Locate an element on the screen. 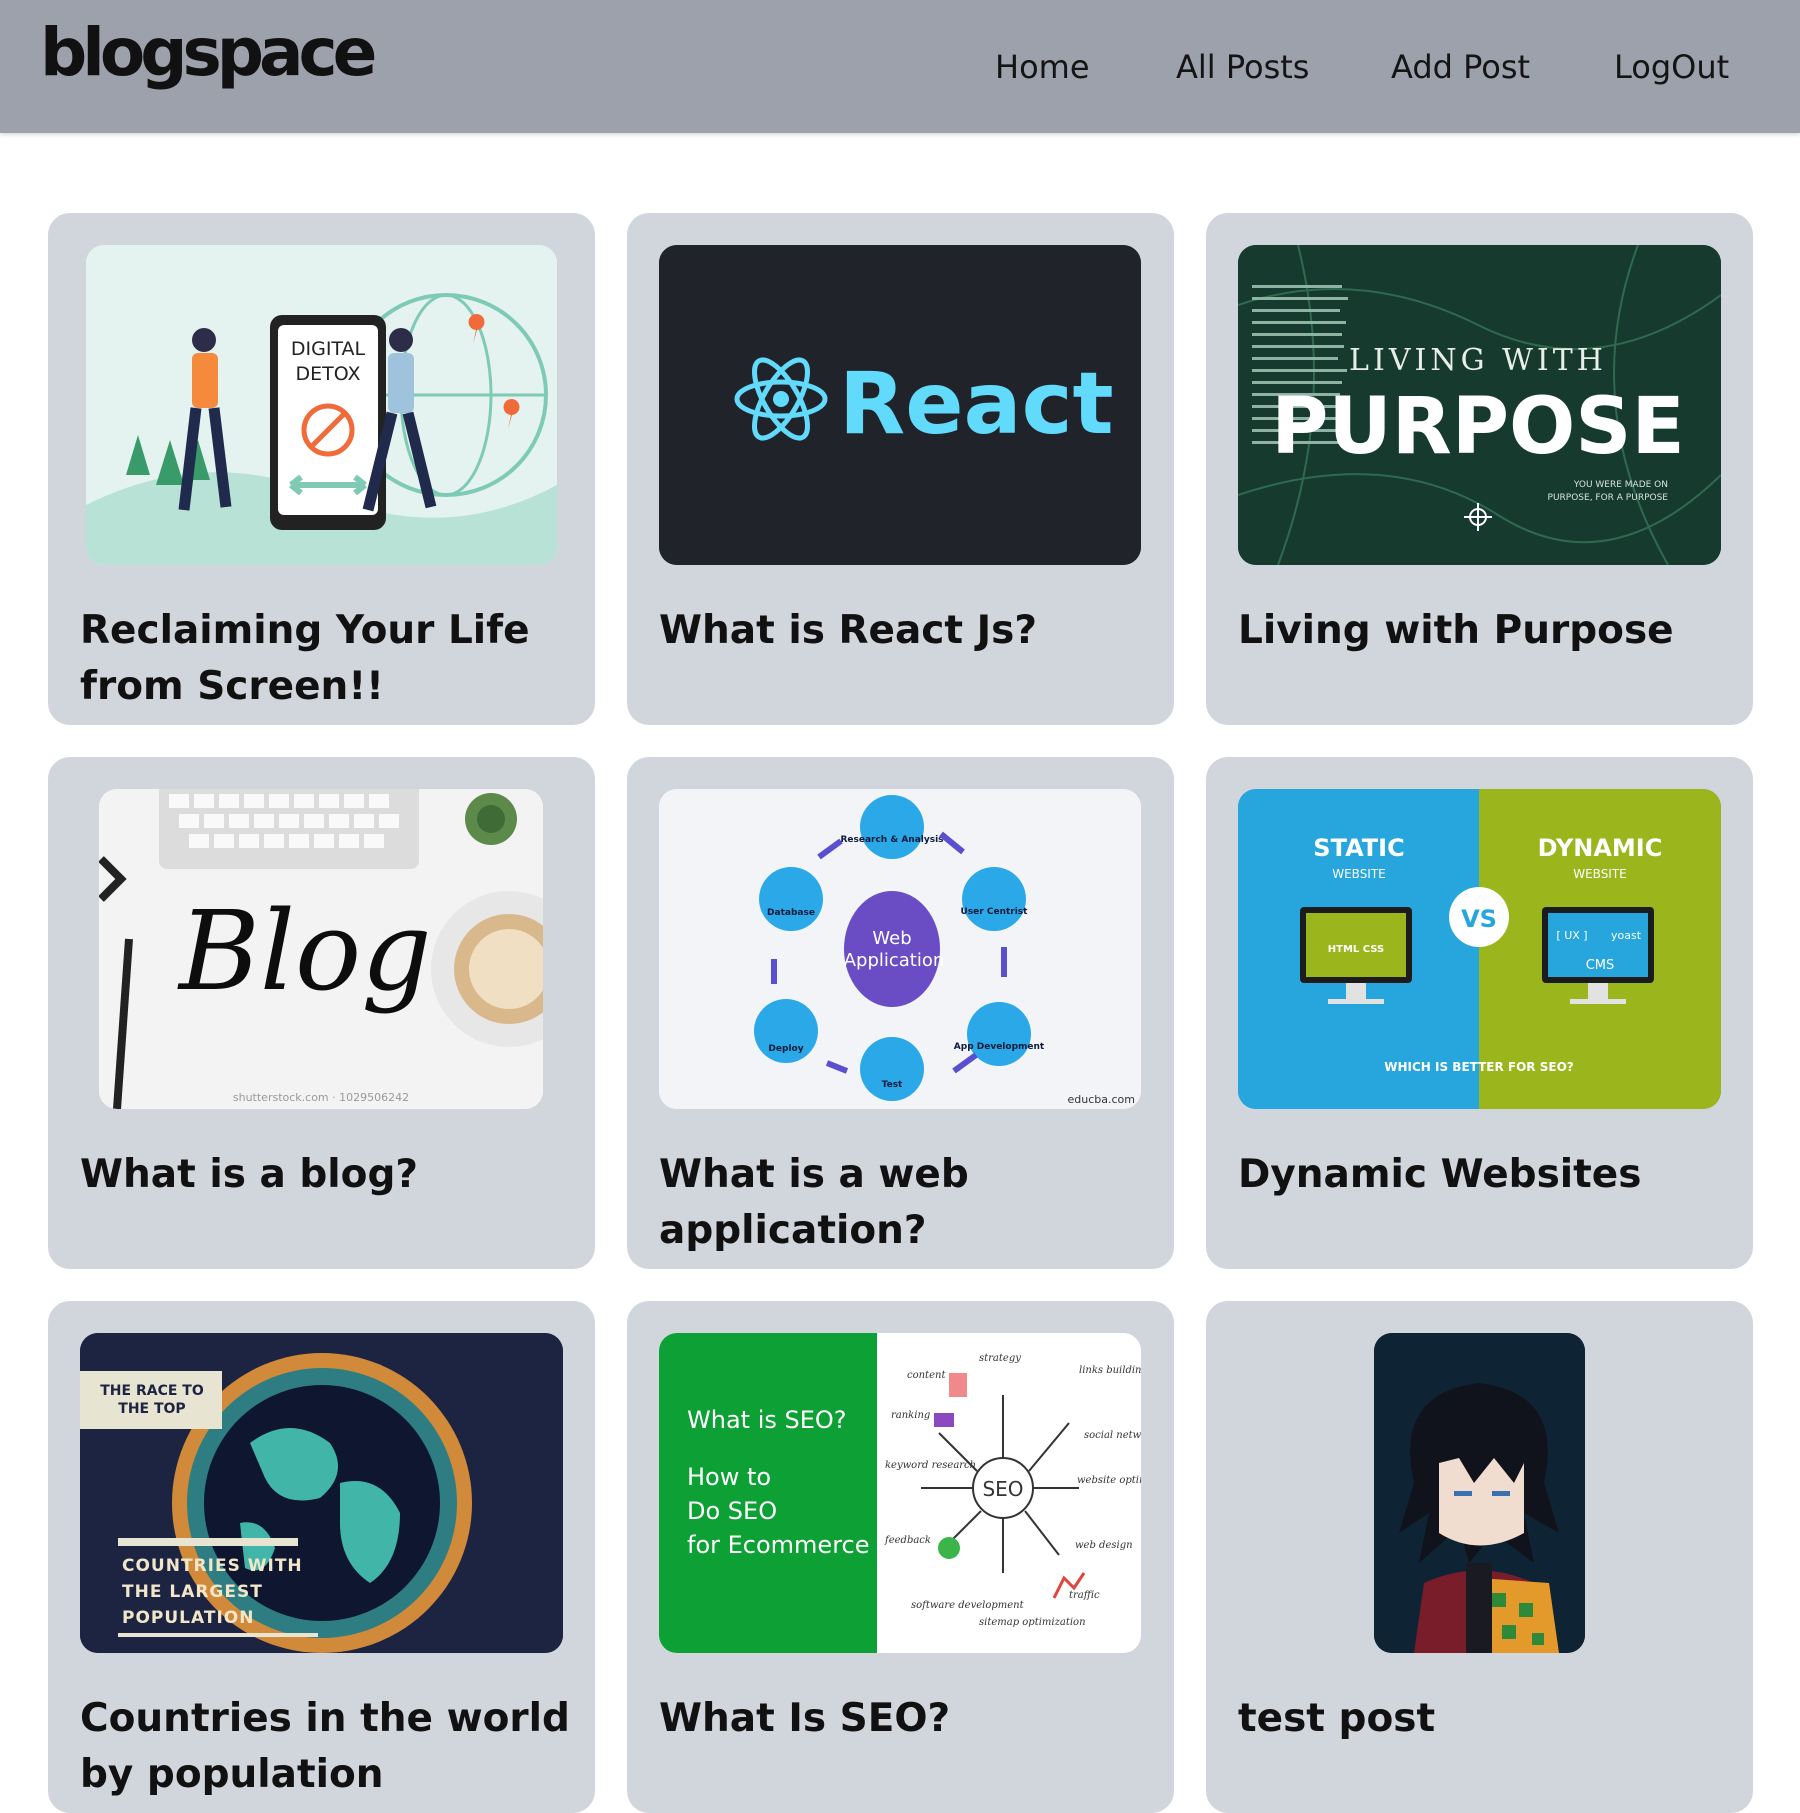  post-title: What is a blog? is located at coordinates (325, 1175).